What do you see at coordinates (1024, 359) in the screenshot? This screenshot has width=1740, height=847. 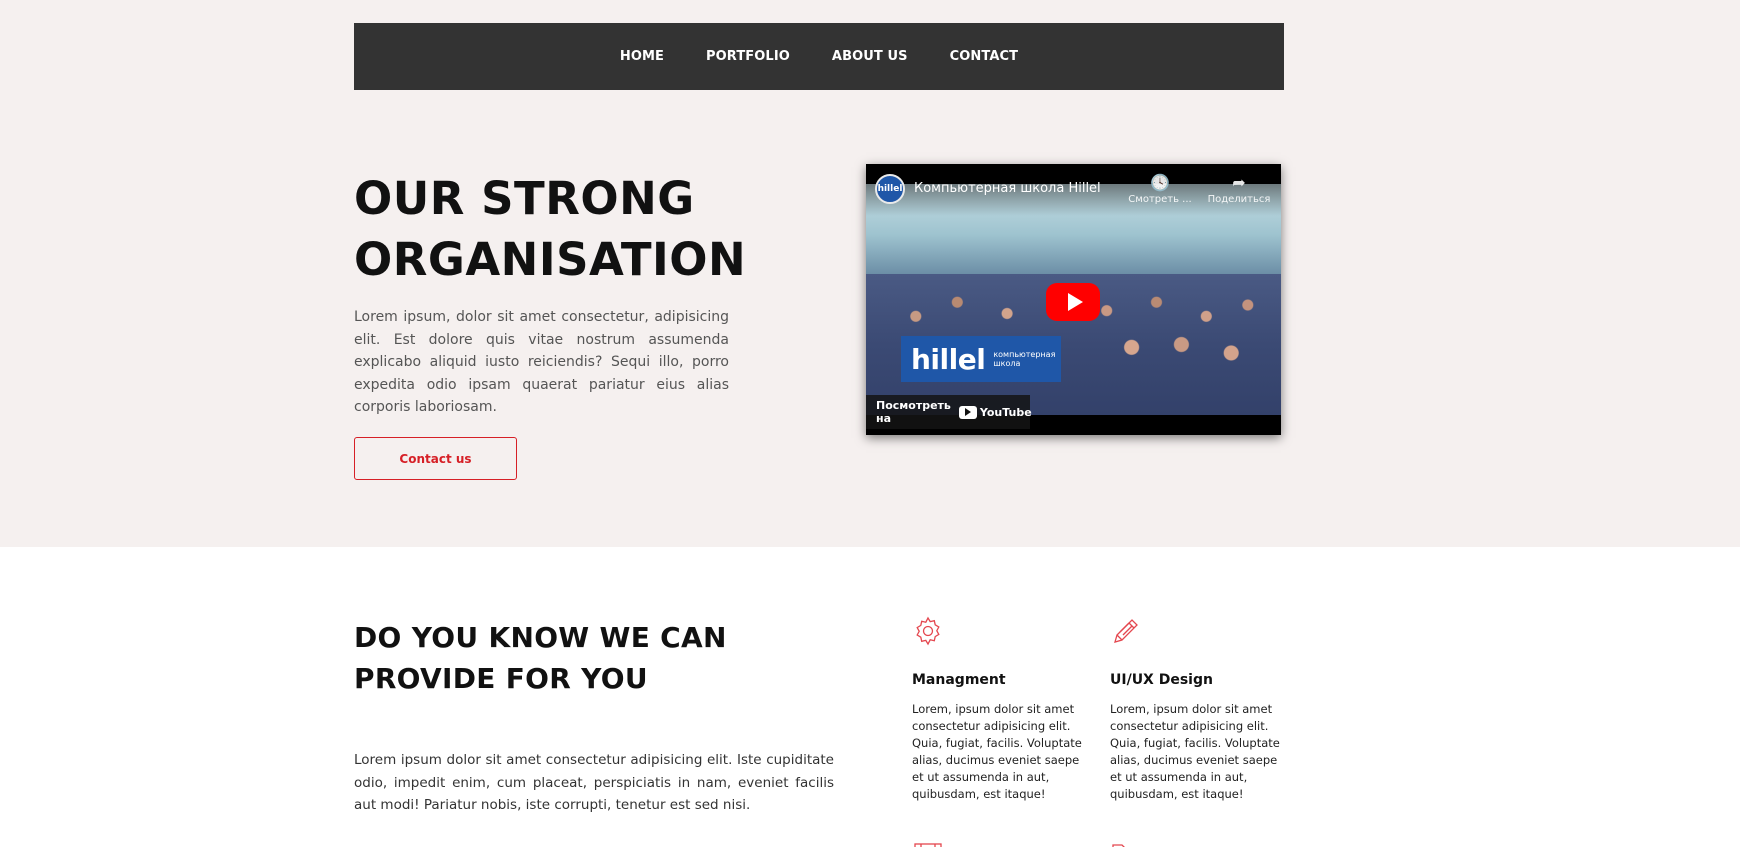 I see `hillel-subtitle: компьютерная школа` at bounding box center [1024, 359].